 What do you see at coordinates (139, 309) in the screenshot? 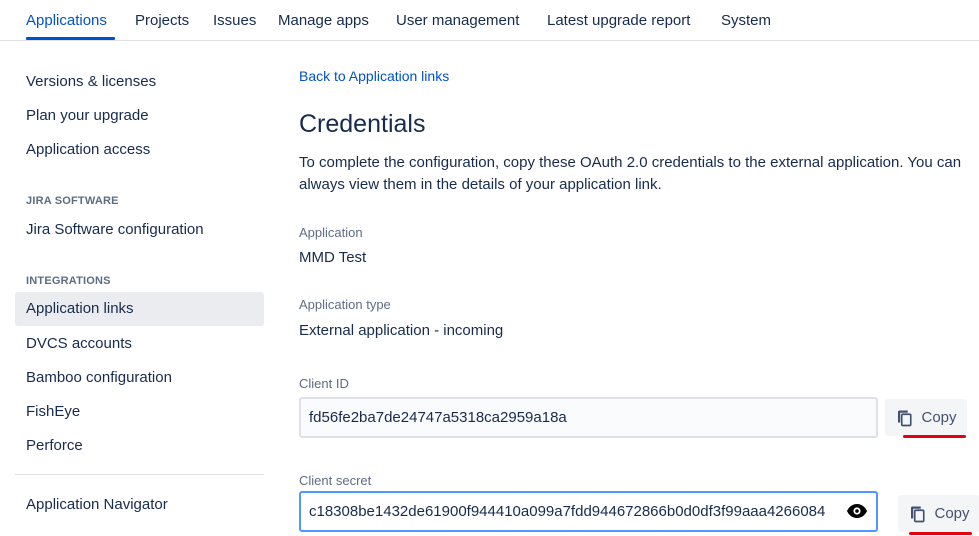
I see `sidebar-item-application-links: Application links` at bounding box center [139, 309].